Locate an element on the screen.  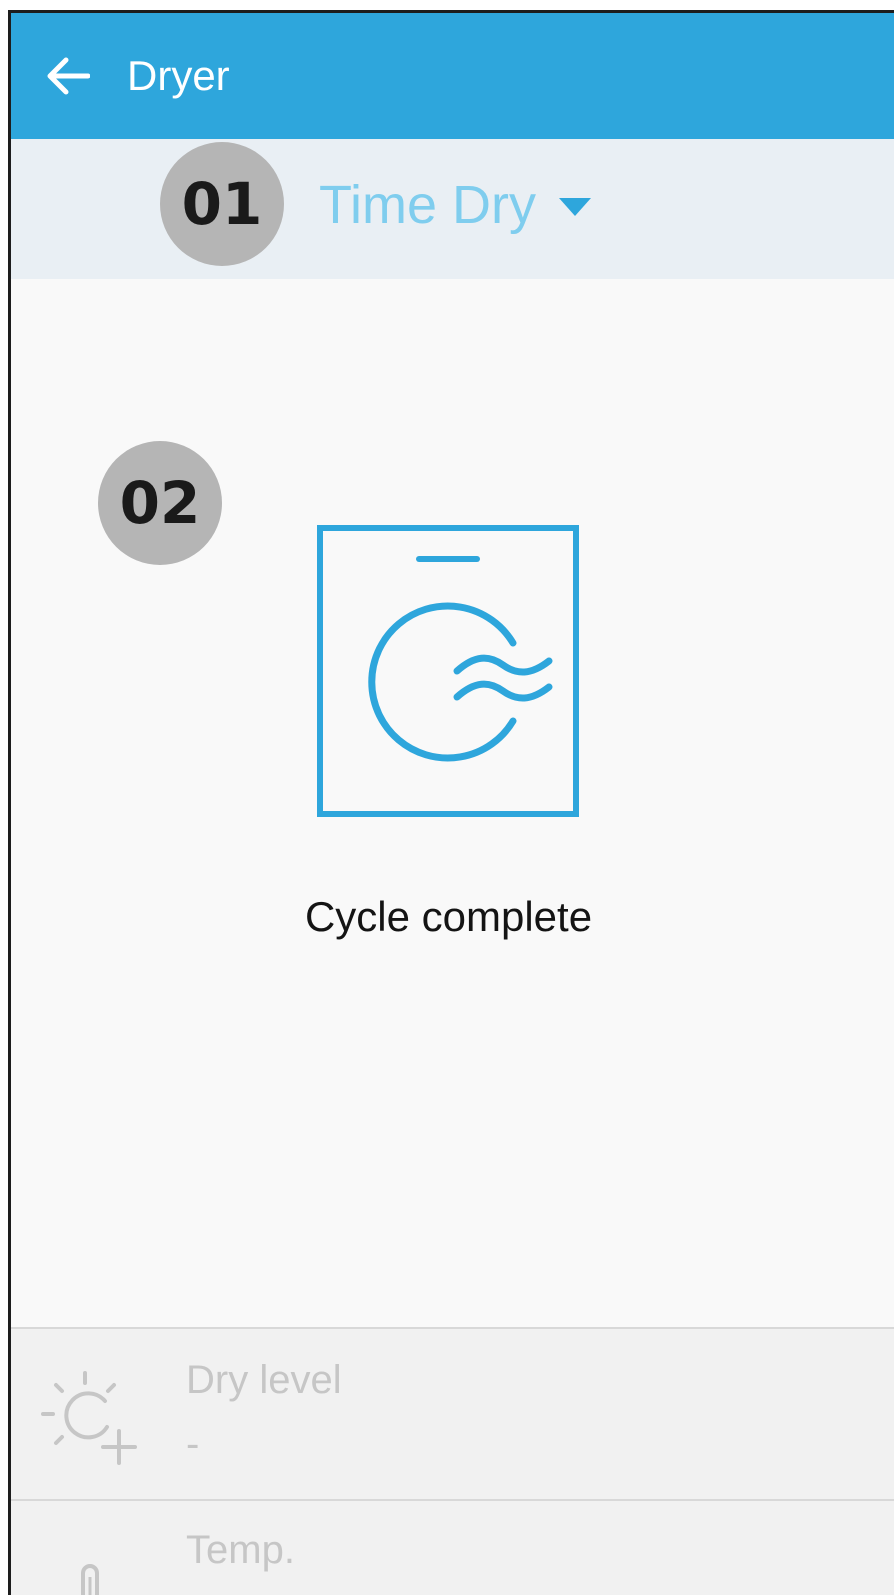
dryer-status-icon is located at coordinates (448, 673).